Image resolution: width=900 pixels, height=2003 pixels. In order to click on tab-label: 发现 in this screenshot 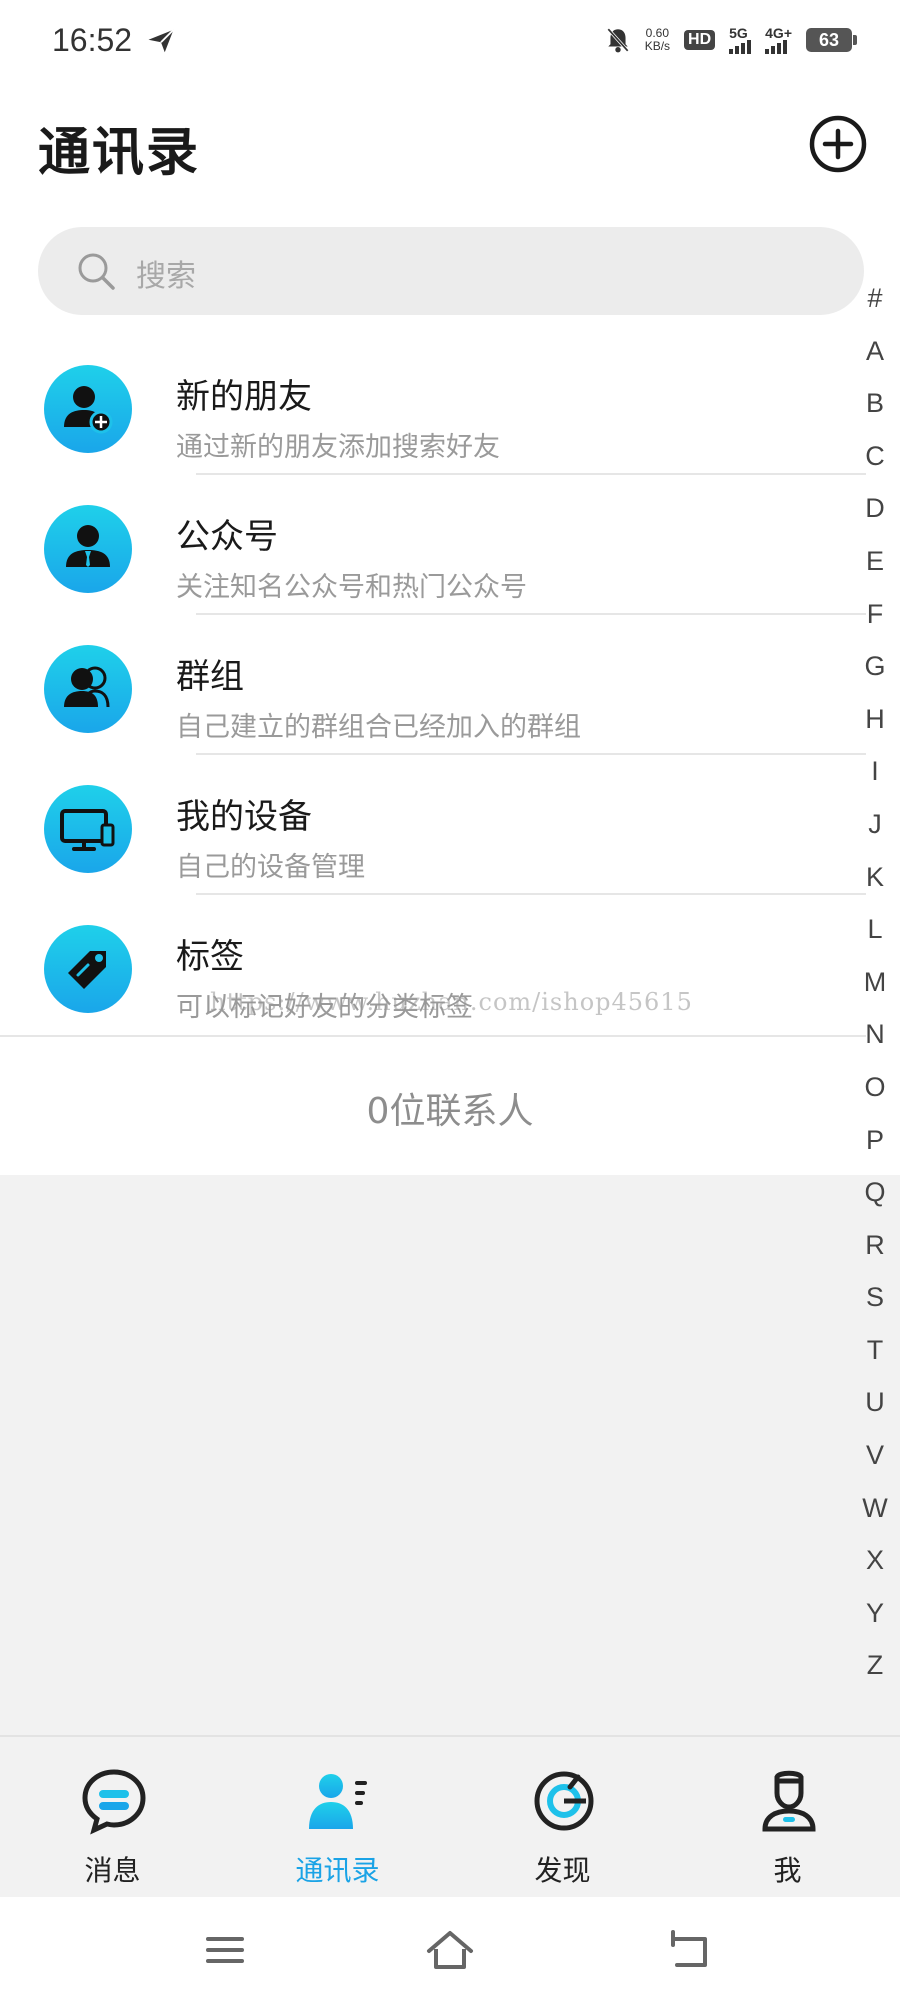, I will do `click(562, 1870)`.